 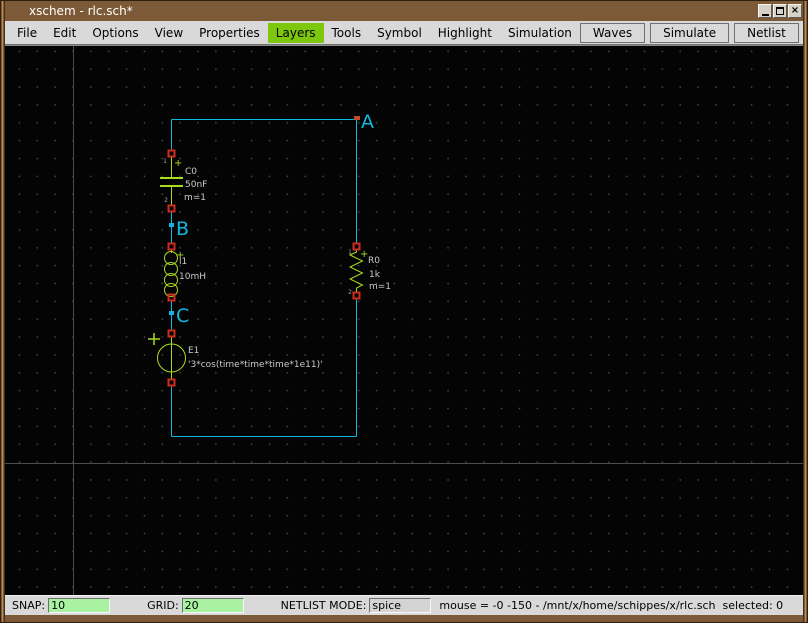 What do you see at coordinates (165, 161) in the screenshot?
I see `capacitor-pin1-number: 1` at bounding box center [165, 161].